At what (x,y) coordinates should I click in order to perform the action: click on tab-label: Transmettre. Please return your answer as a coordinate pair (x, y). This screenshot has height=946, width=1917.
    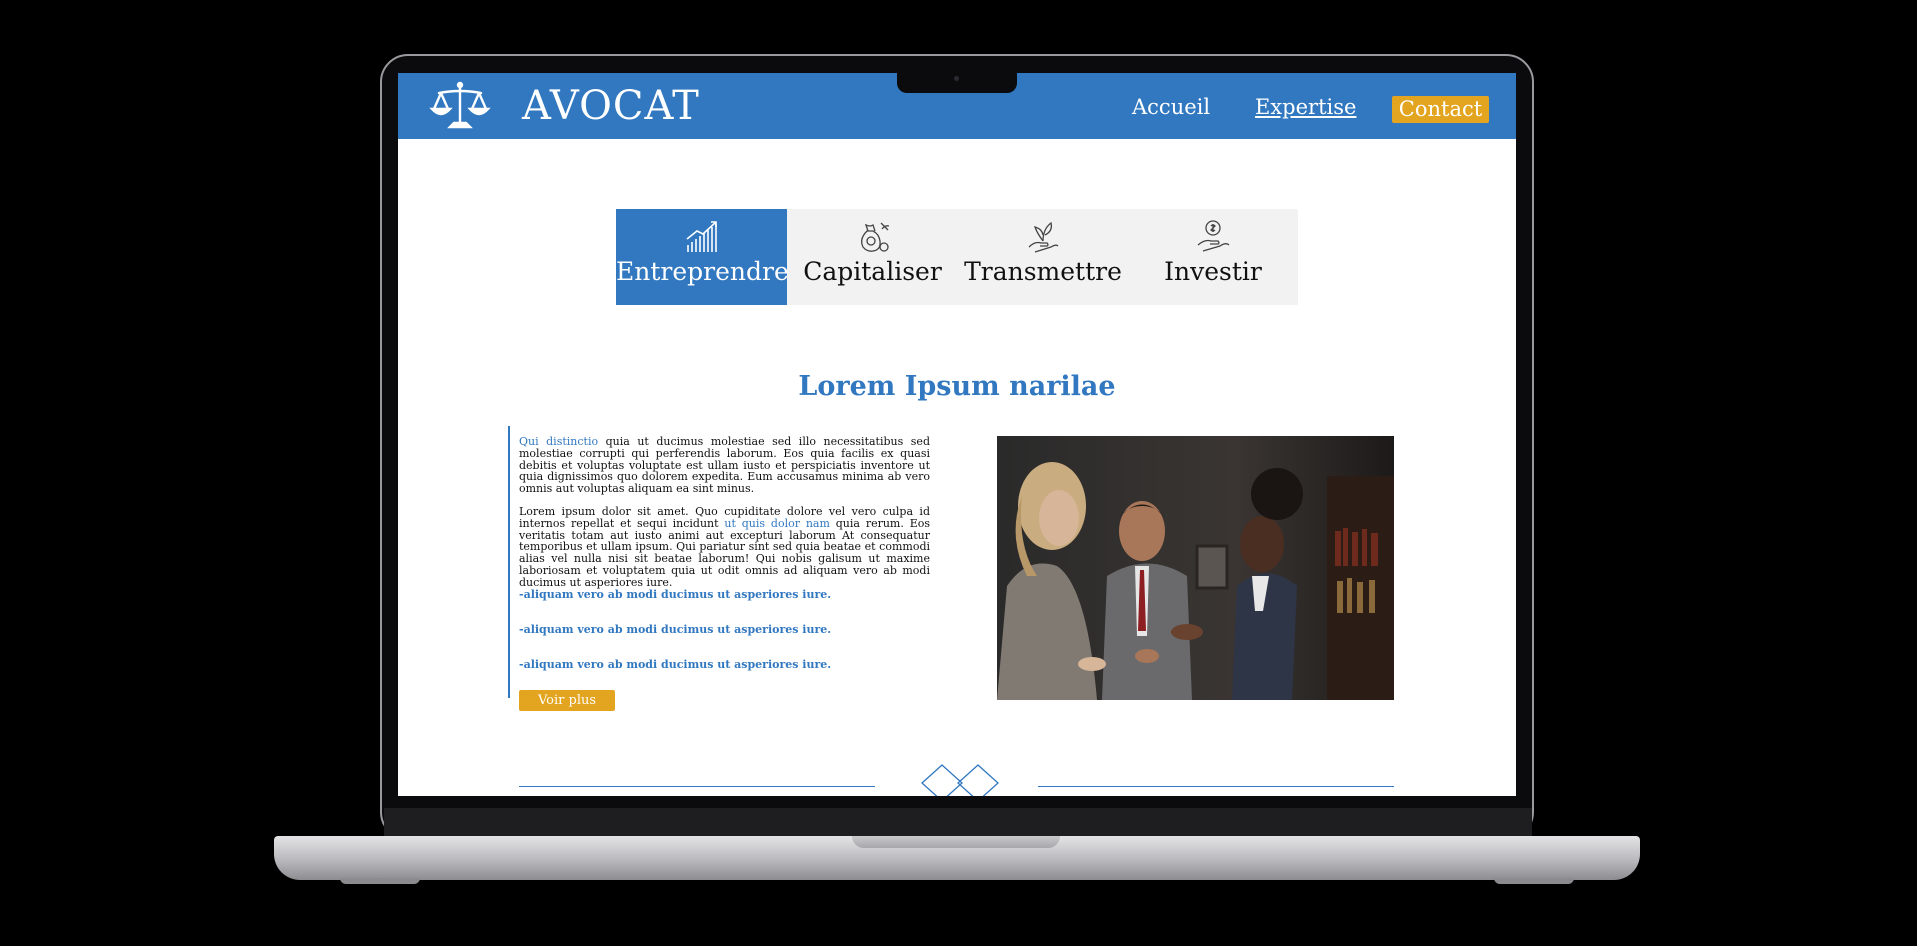
    Looking at the image, I should click on (1043, 271).